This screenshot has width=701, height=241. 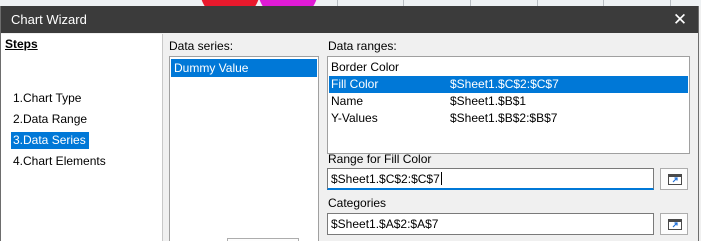 I want to click on range-role: Y-Values, so click(x=354, y=118).